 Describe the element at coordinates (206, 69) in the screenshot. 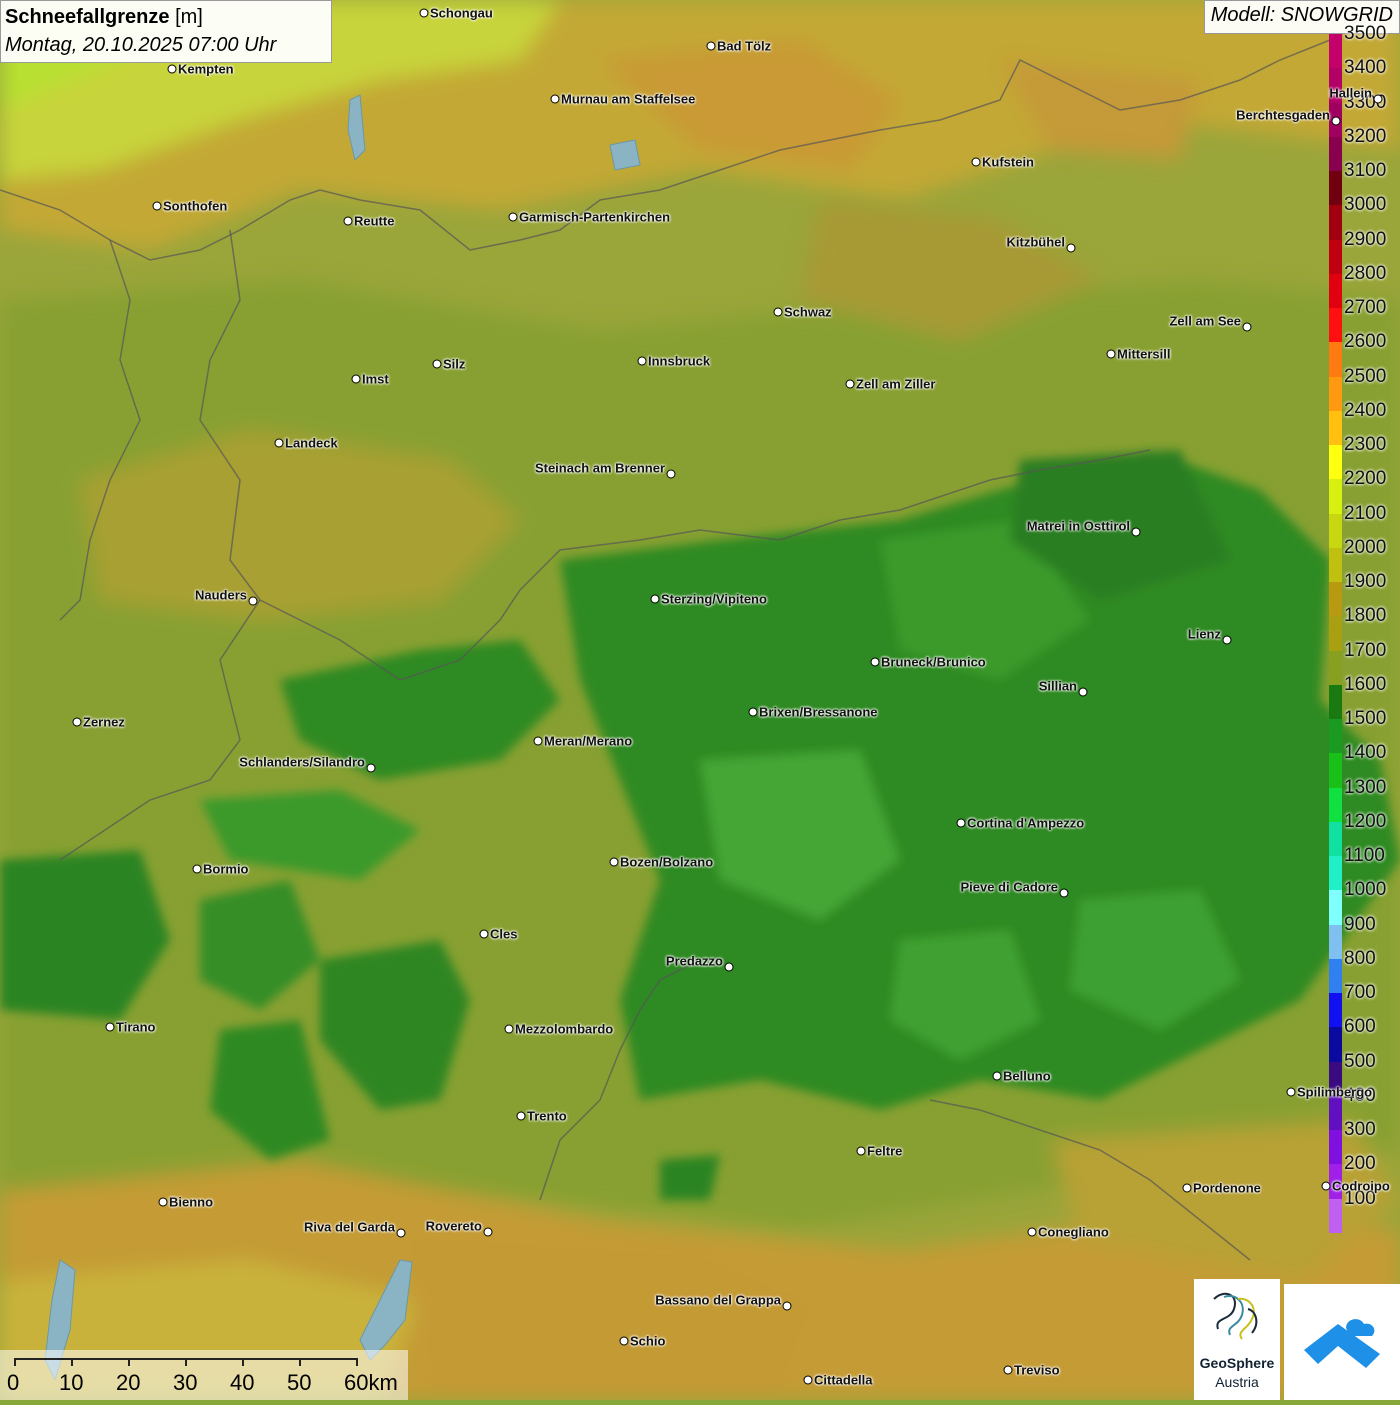

I see `city-label: Kempten` at that location.